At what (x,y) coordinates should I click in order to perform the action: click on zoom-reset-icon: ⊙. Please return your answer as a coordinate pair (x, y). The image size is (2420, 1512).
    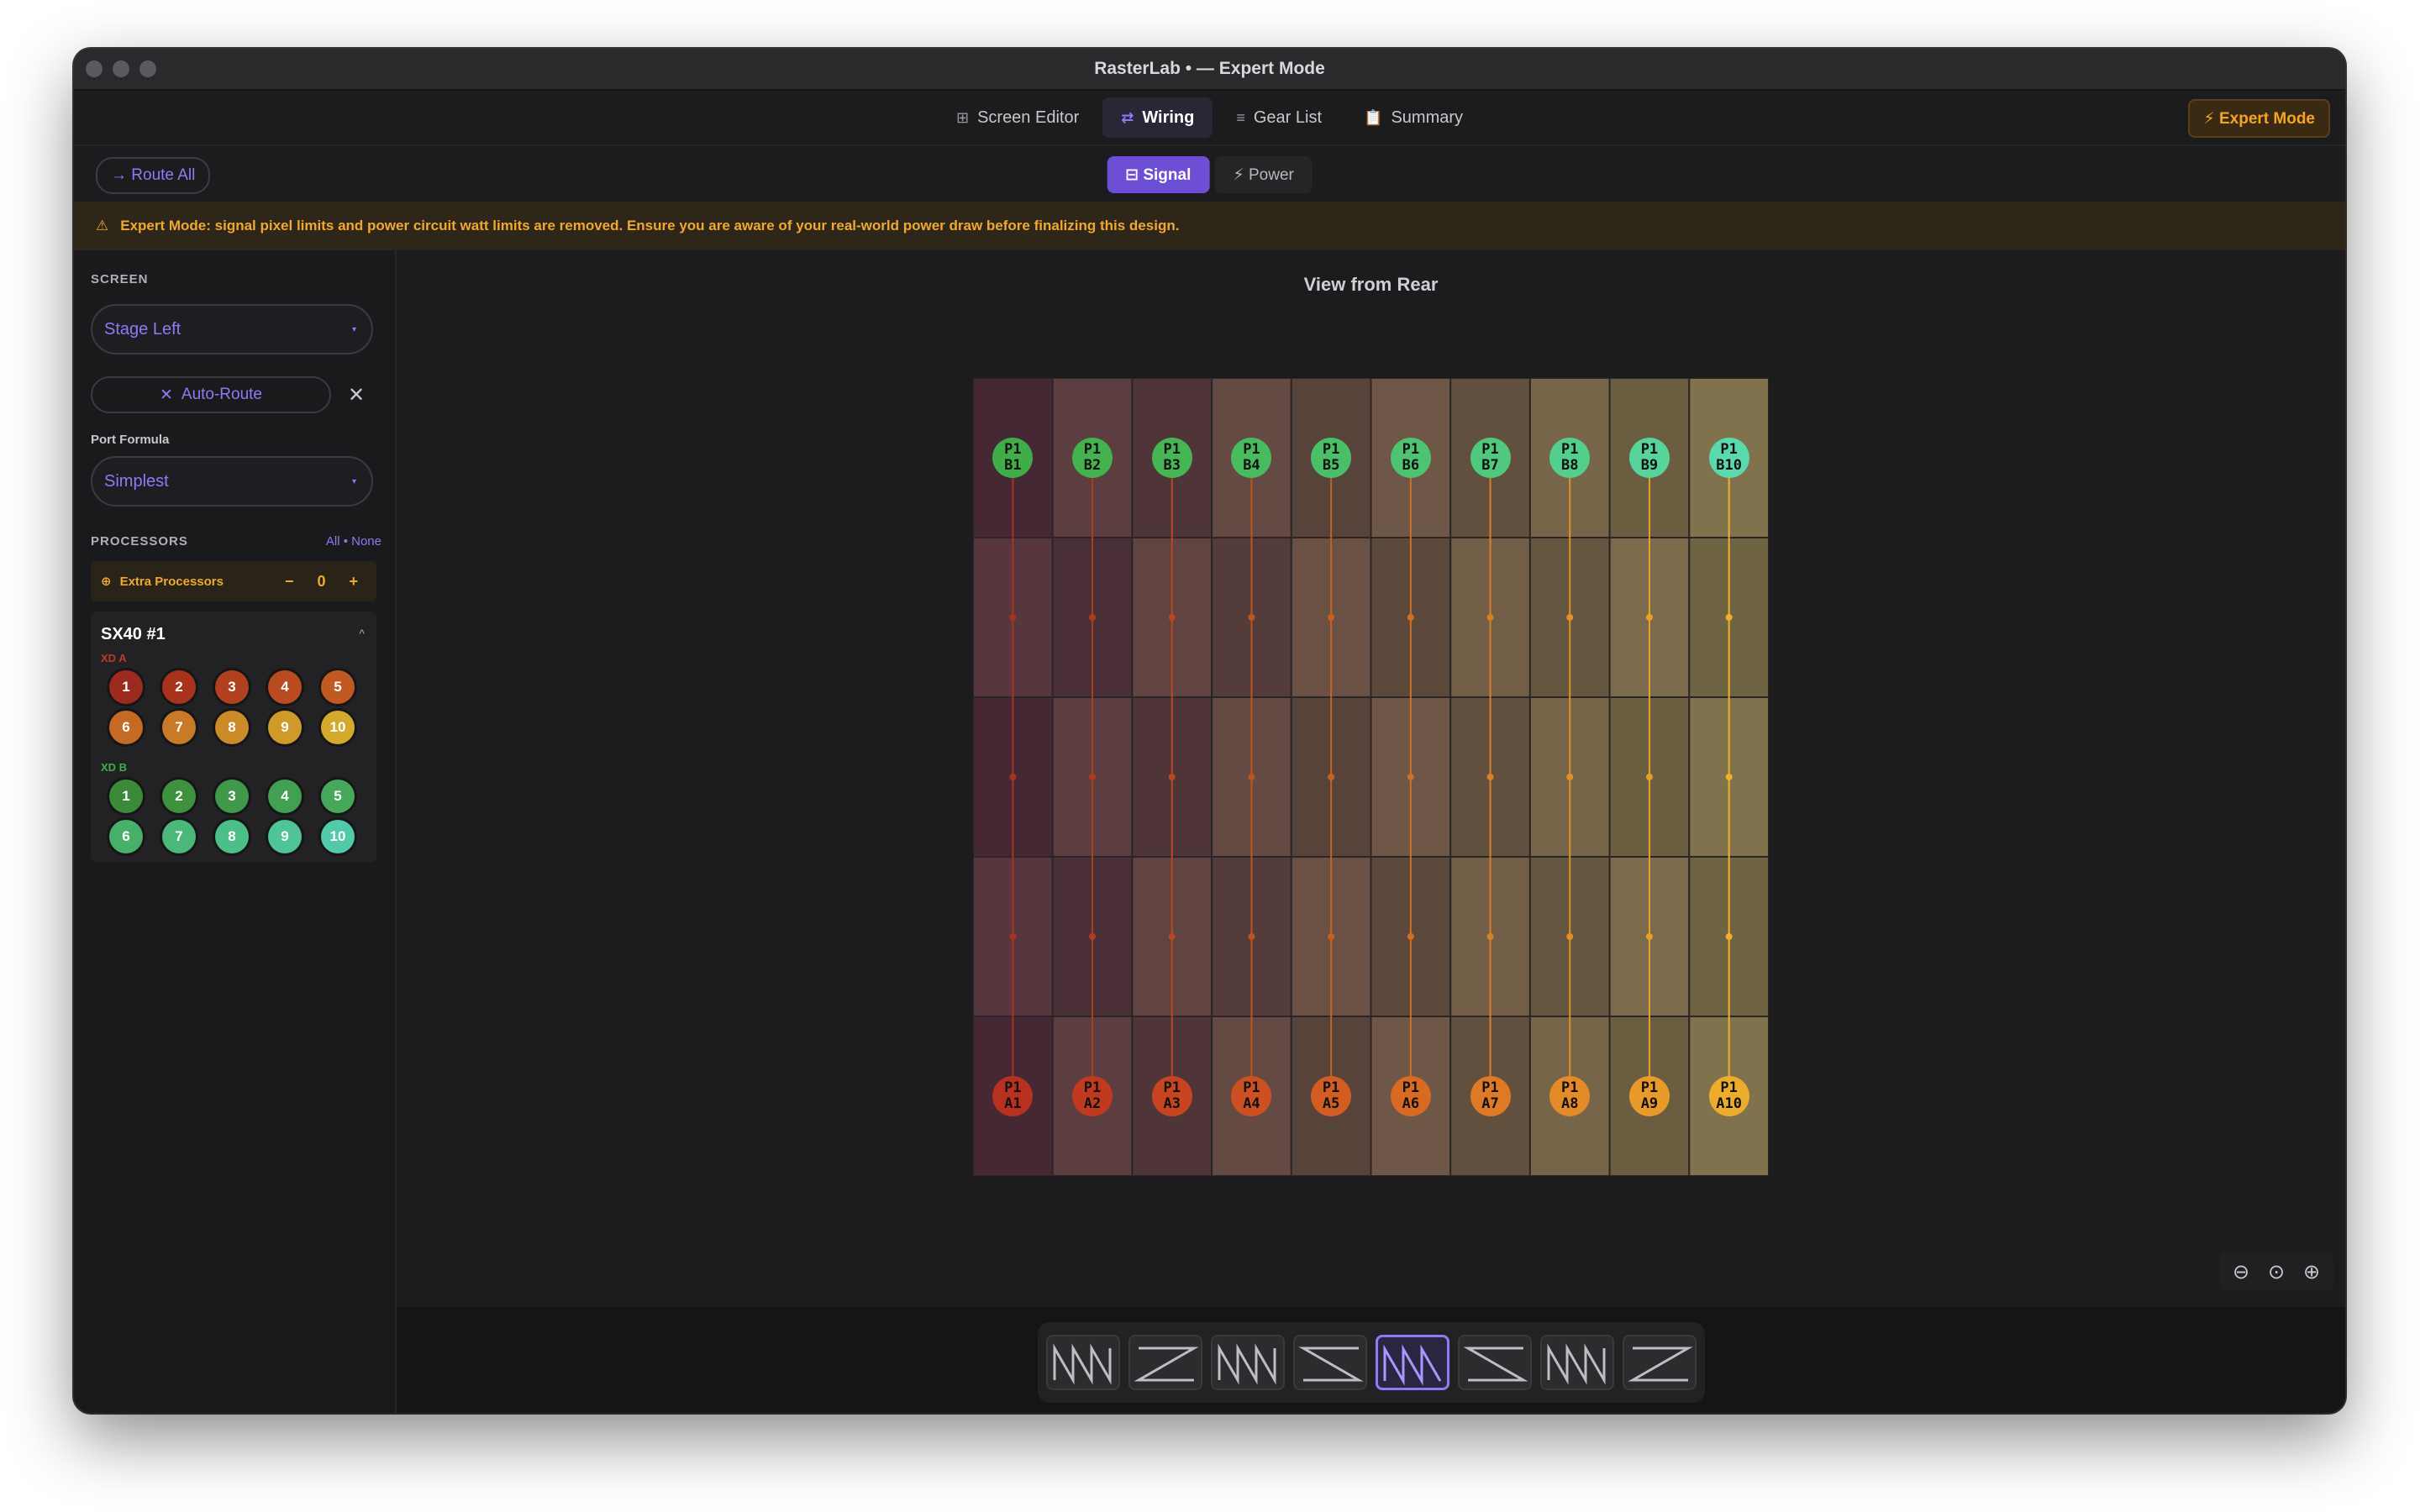
    Looking at the image, I should click on (2276, 1272).